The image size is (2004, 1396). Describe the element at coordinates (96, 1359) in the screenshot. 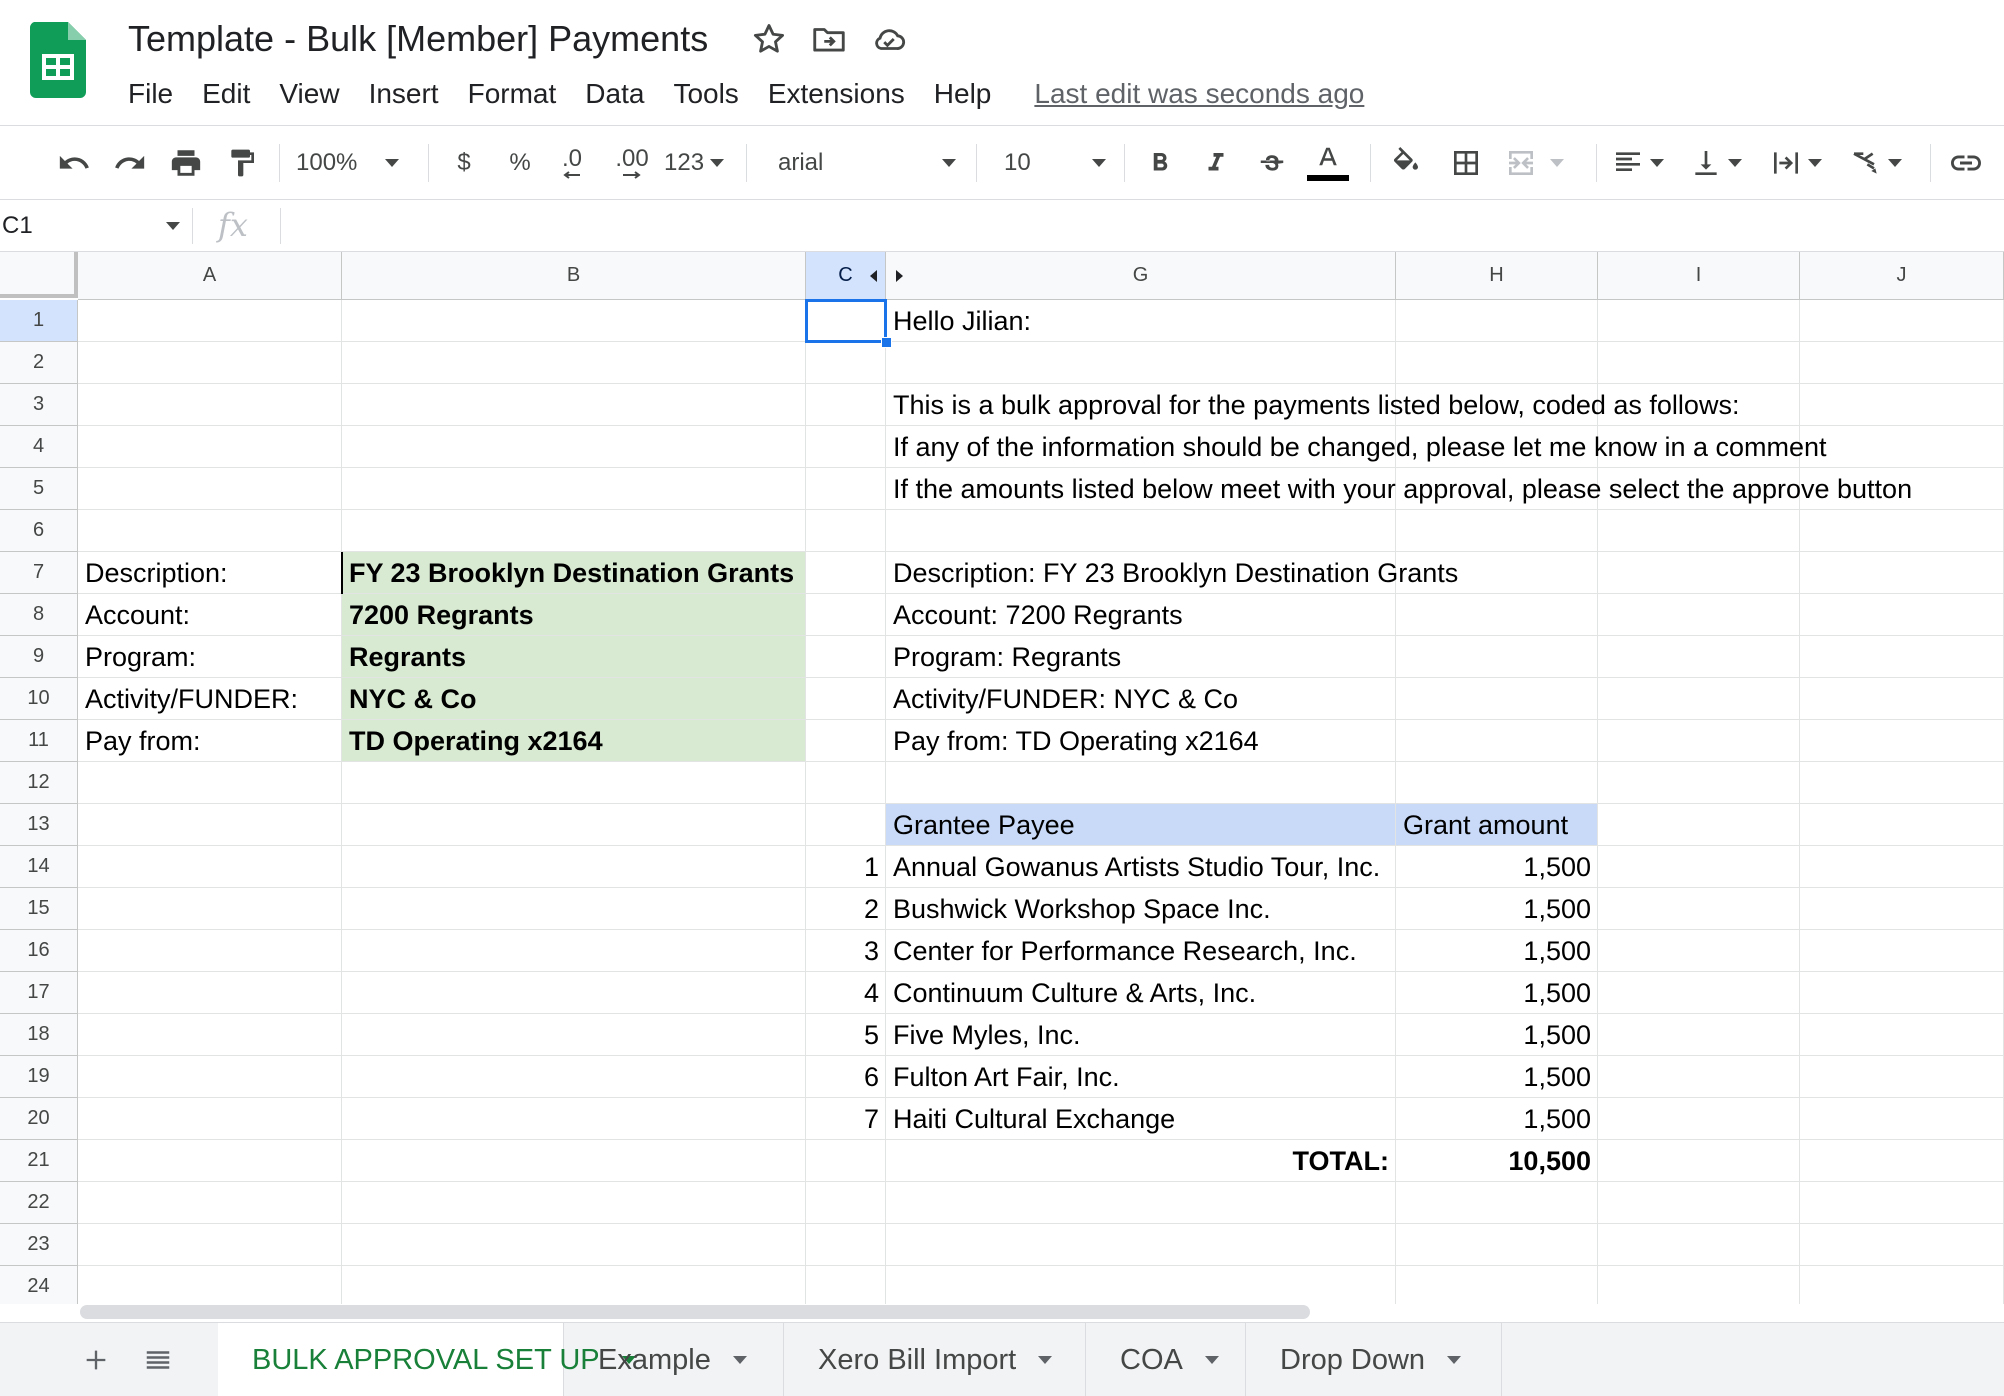

I see `add-sheet-button` at that location.